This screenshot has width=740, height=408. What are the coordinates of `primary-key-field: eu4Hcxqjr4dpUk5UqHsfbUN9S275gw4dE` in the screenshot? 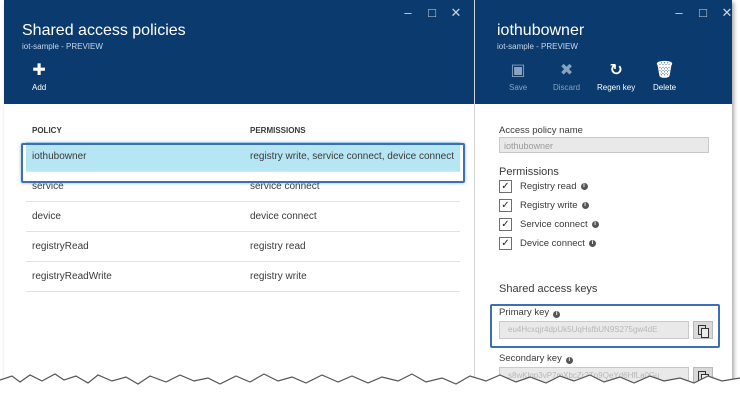 It's located at (594, 330).